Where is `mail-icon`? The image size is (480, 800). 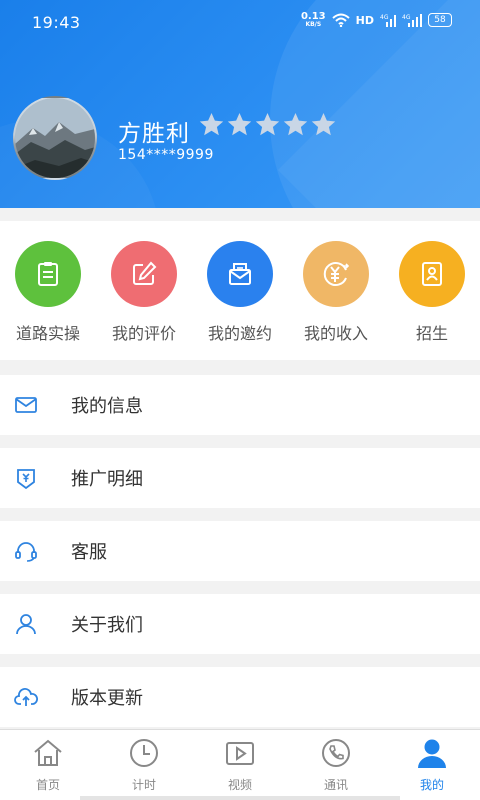 mail-icon is located at coordinates (26, 405).